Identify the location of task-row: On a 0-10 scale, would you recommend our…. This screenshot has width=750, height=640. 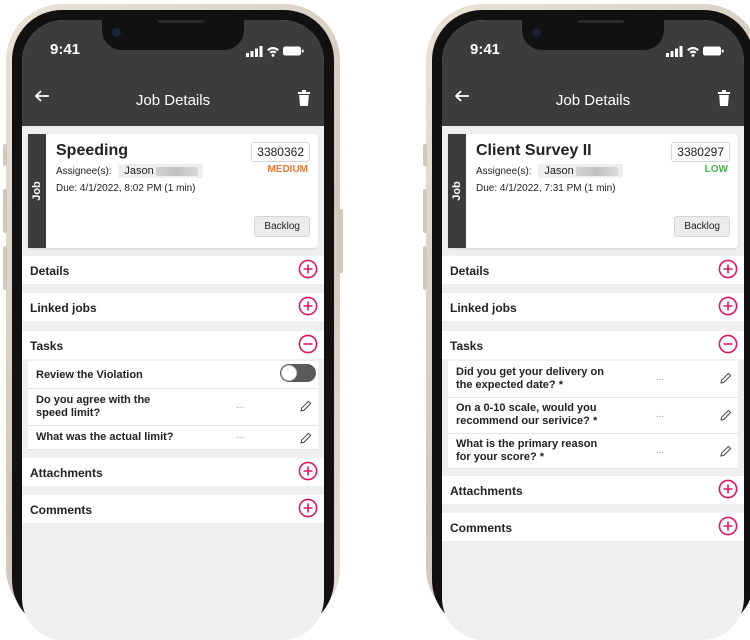
(593, 416).